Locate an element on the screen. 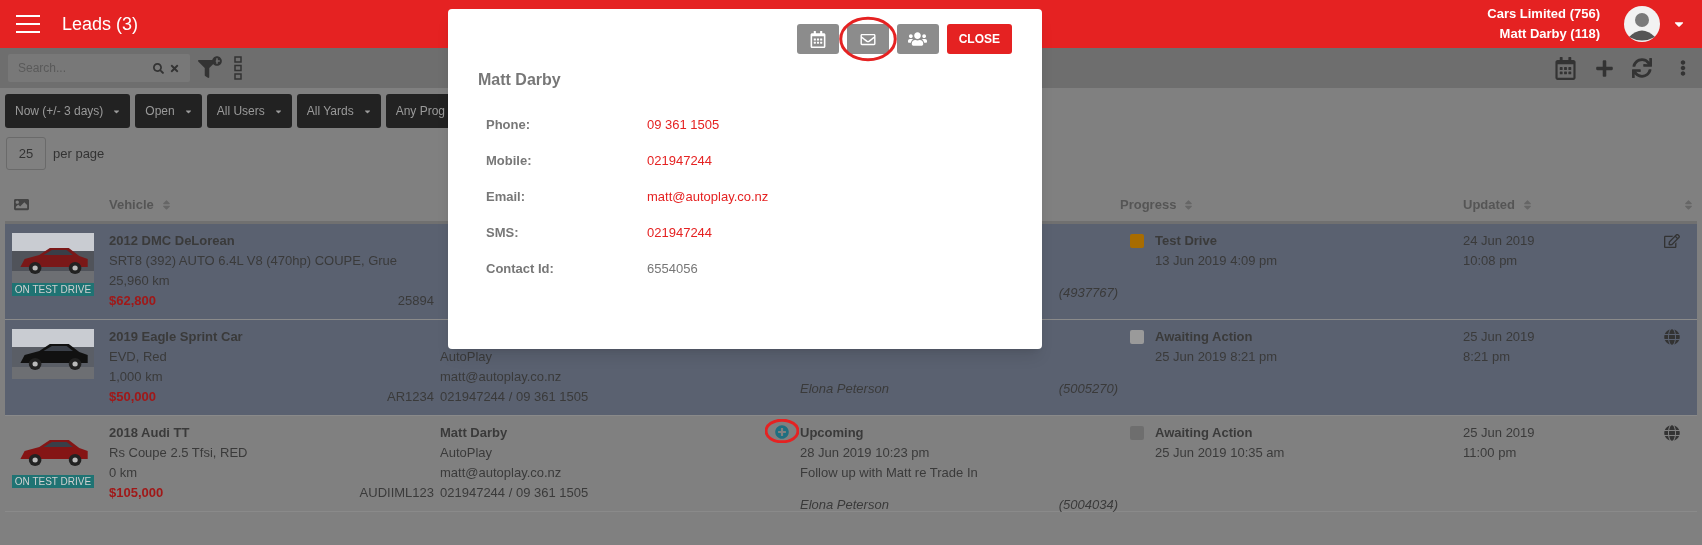 This screenshot has height=545, width=1702. contact-phones: 021947244 / 09 361 1505 is located at coordinates (515, 493).